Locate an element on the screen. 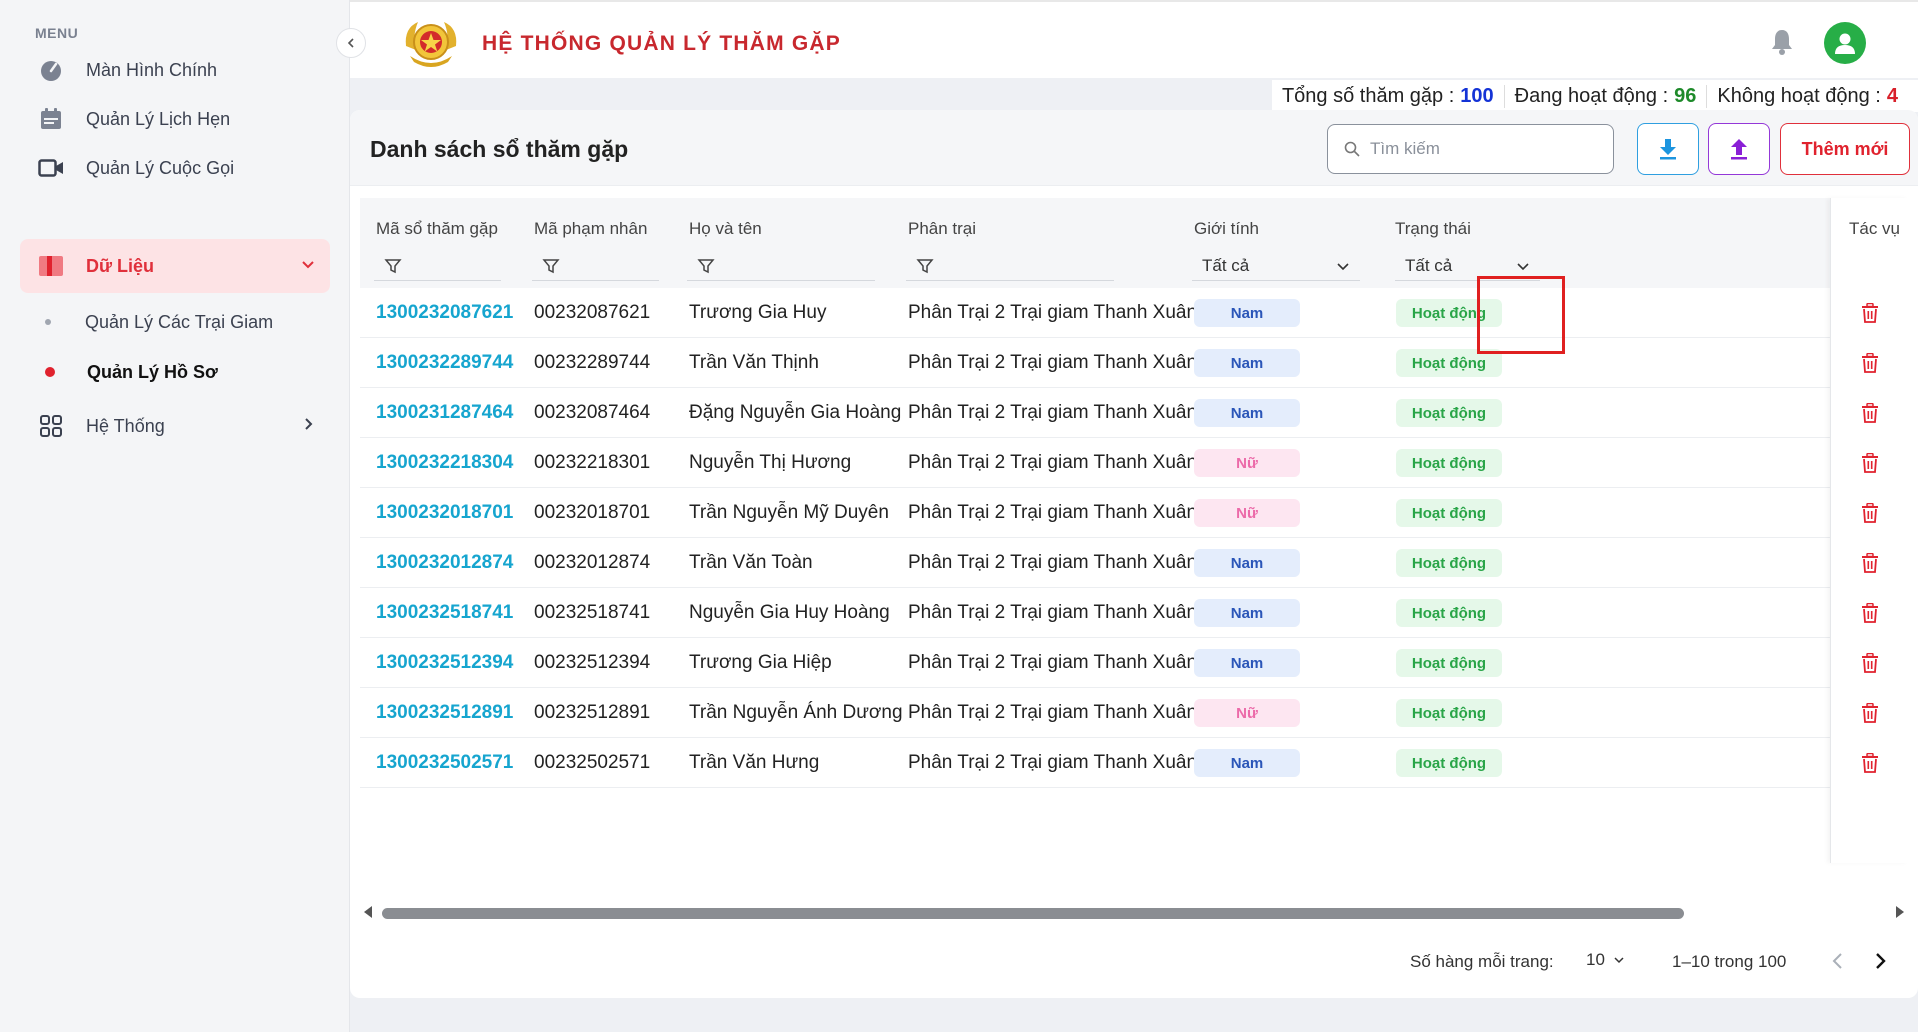 The width and height of the screenshot is (1918, 1032). cell-visit-code: 1300232502571 is located at coordinates (444, 763).